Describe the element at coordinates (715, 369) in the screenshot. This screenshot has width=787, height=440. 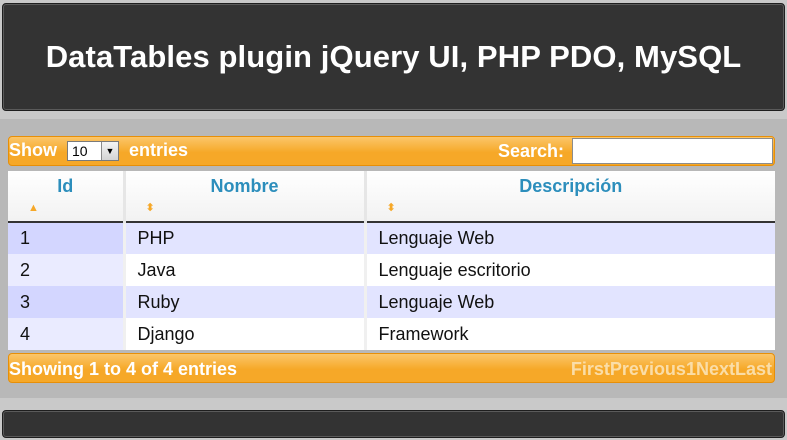
I see `next-button: Next` at that location.